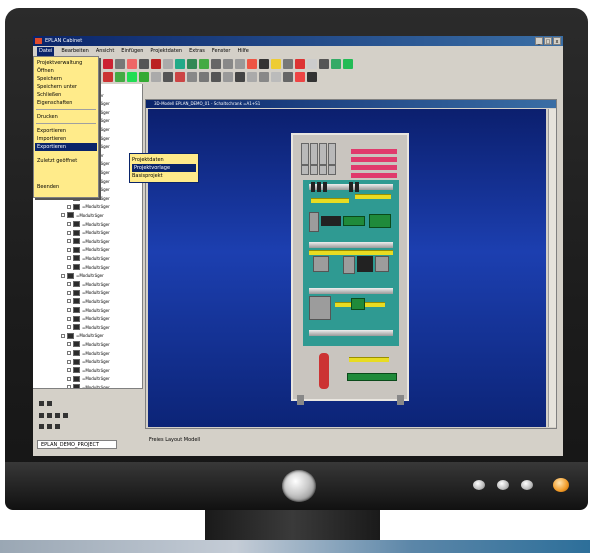 The width and height of the screenshot is (590, 553). I want to click on monitor-menu-button, so click(479, 485).